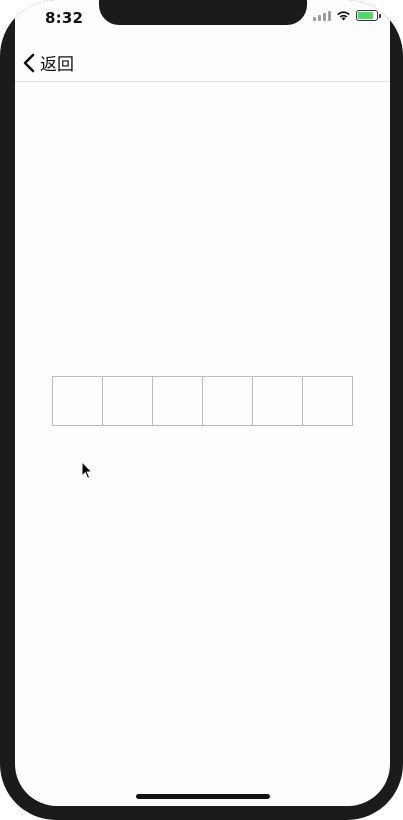 This screenshot has width=403, height=820. What do you see at coordinates (202, 61) in the screenshot?
I see `navigation-bar: 返回` at bounding box center [202, 61].